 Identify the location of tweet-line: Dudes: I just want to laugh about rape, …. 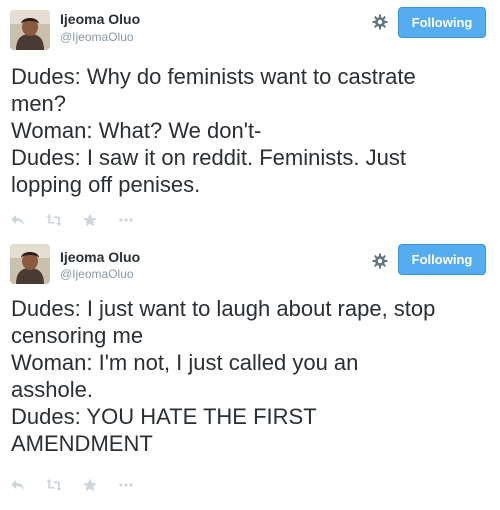
(223, 308).